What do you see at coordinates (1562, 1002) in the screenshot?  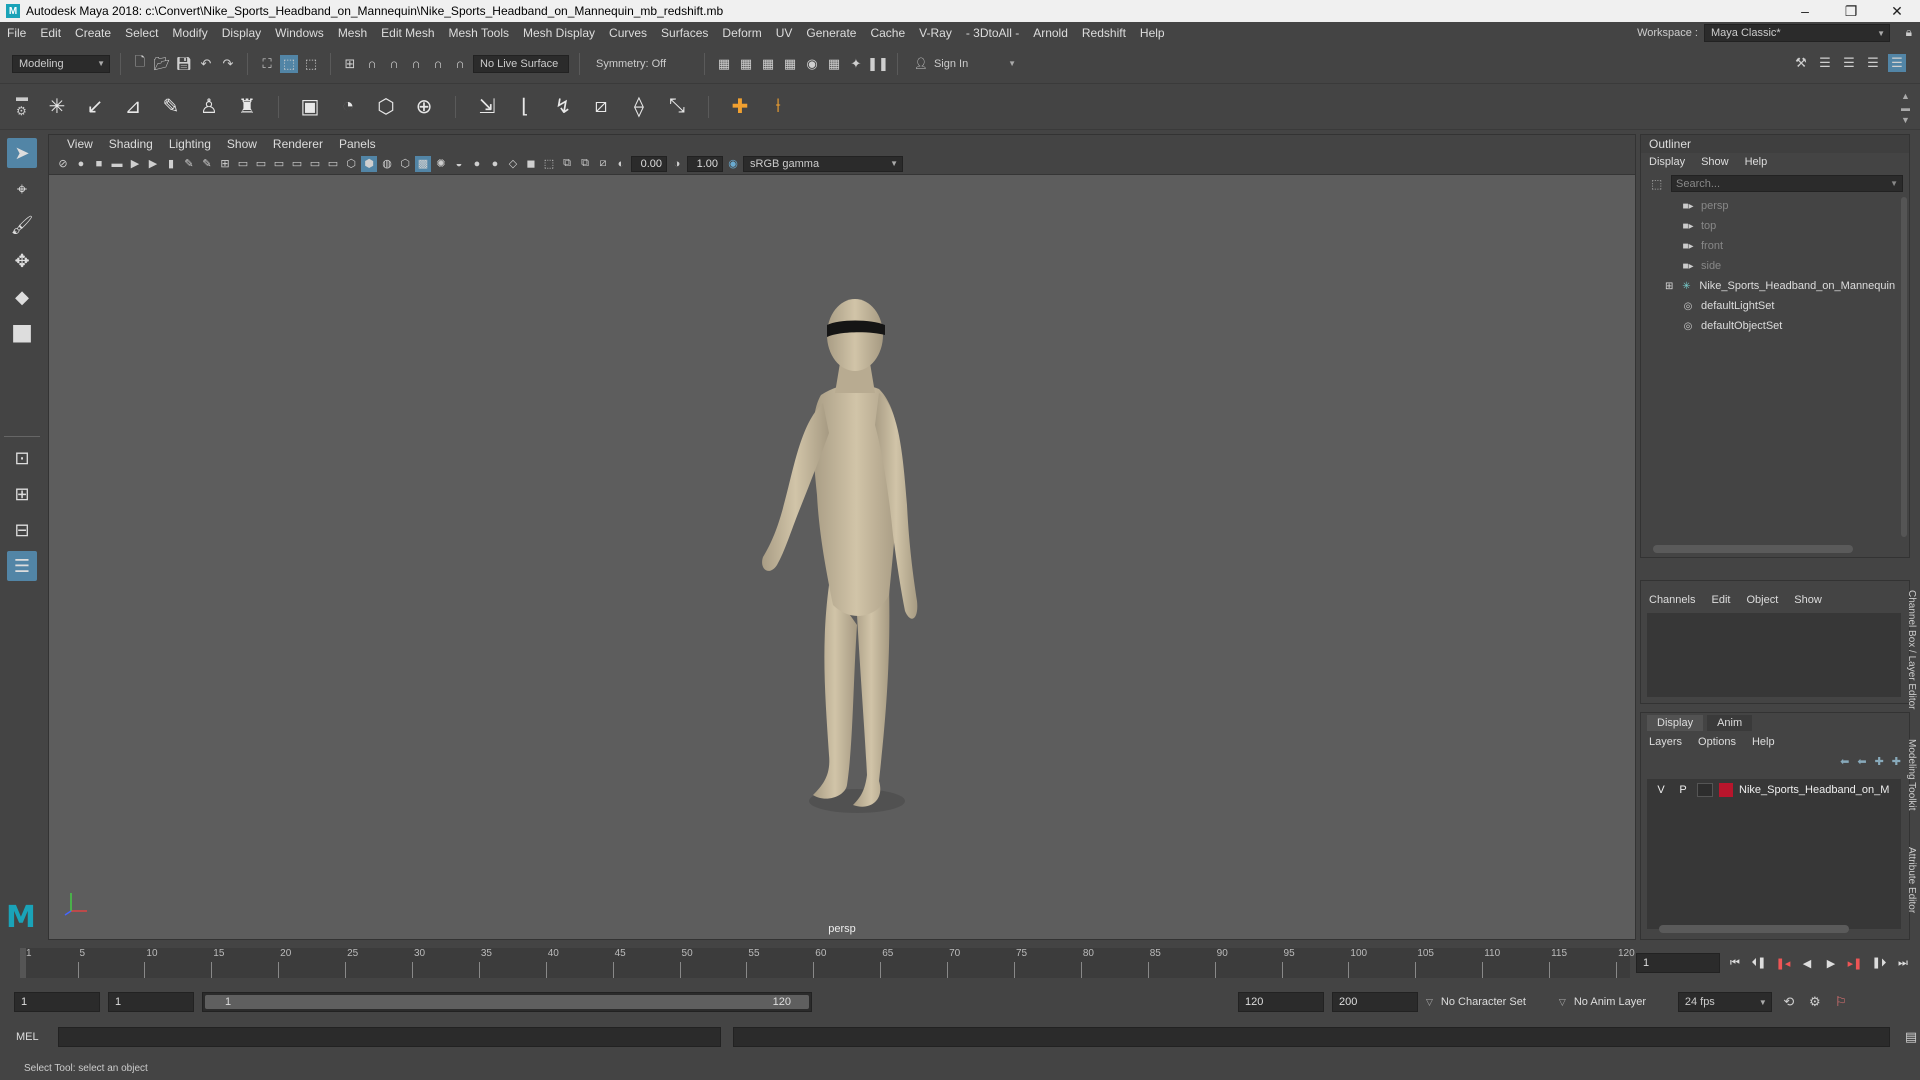 I see `anim-layer-dropdown-icon: ▽` at bounding box center [1562, 1002].